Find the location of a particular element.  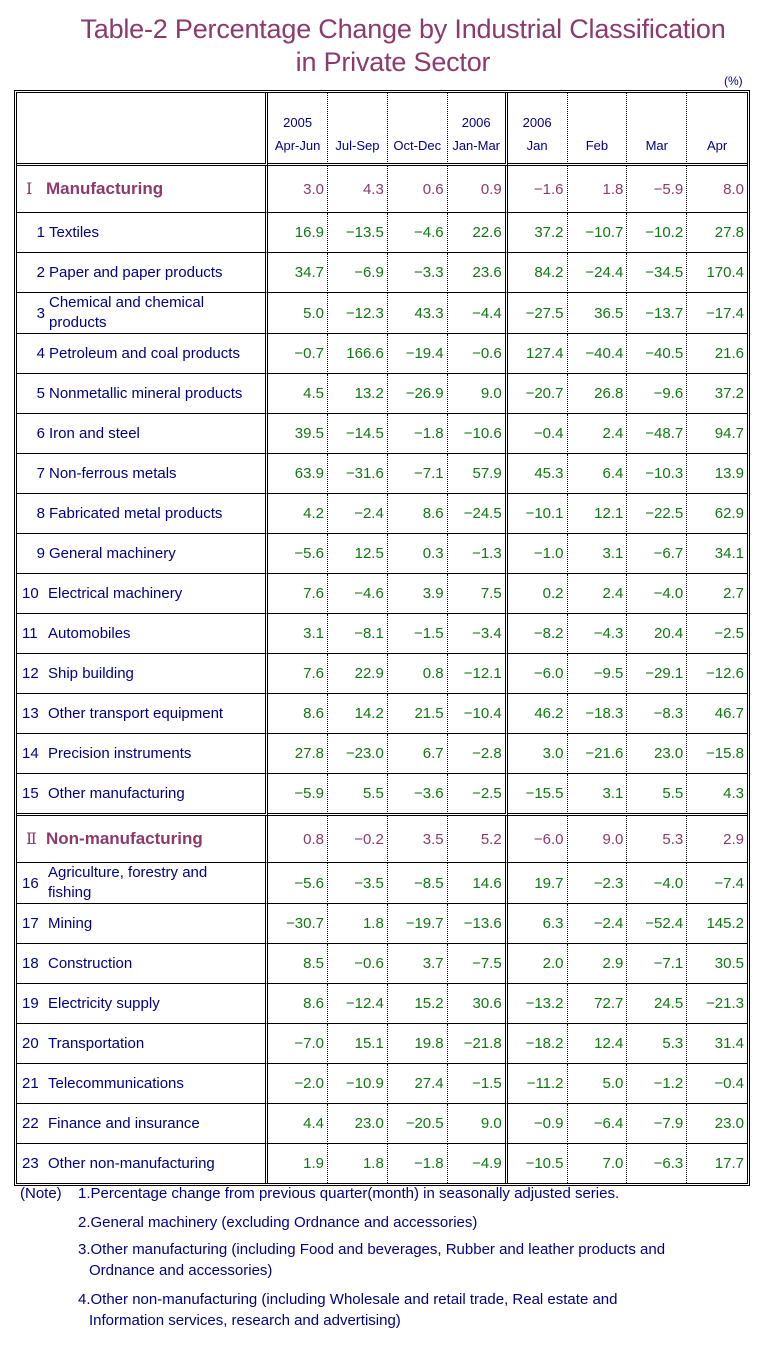

cell-value: 45.3 is located at coordinates (537, 474).